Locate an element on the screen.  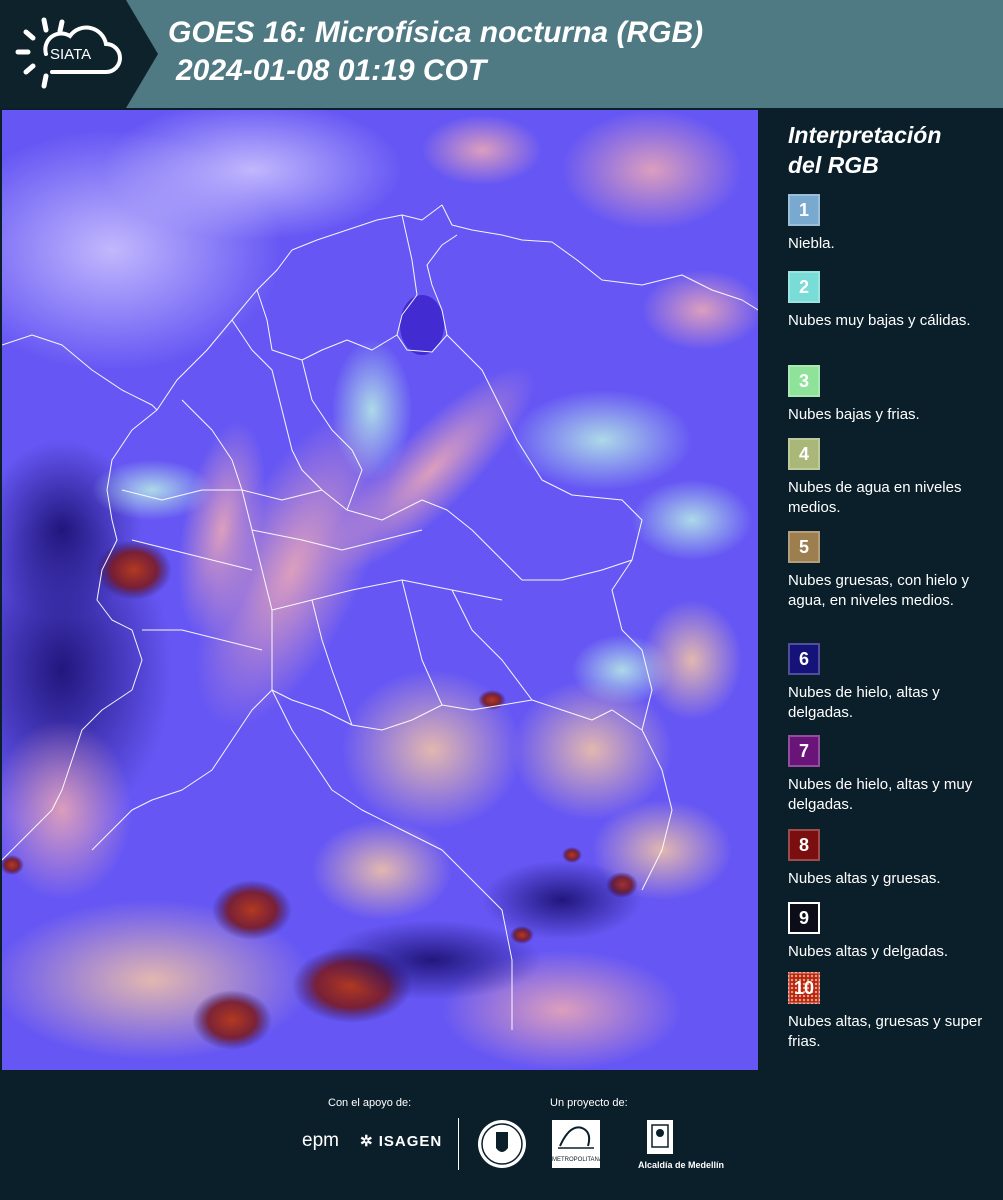
medellin-logo-text: Alcaldía de Medellín is located at coordinates (681, 1165).